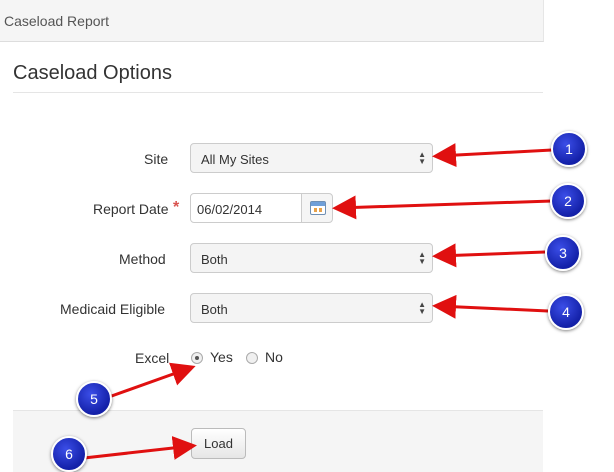 The image size is (614, 472). What do you see at coordinates (568, 201) in the screenshot?
I see `callout-badge-2: 2` at bounding box center [568, 201].